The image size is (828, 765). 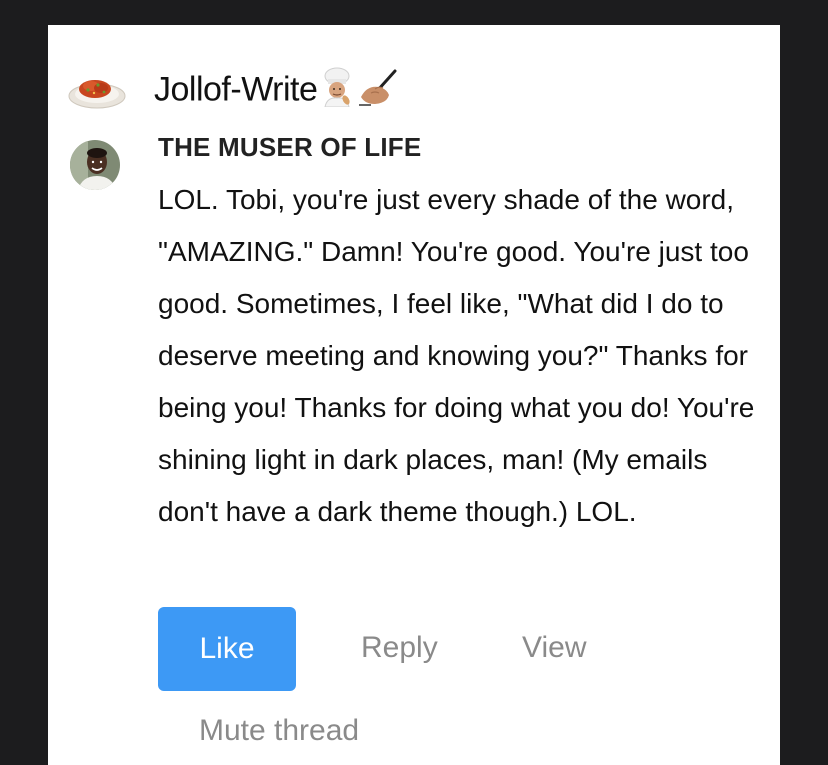 I want to click on like-button: Like, so click(x=227, y=649).